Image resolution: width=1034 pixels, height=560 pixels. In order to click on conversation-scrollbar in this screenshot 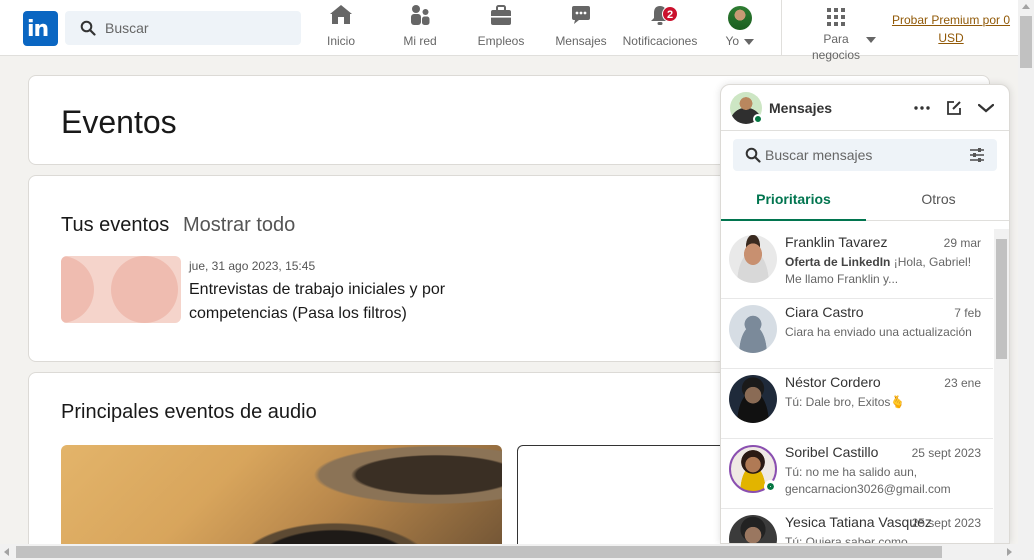, I will do `click(1001, 386)`.